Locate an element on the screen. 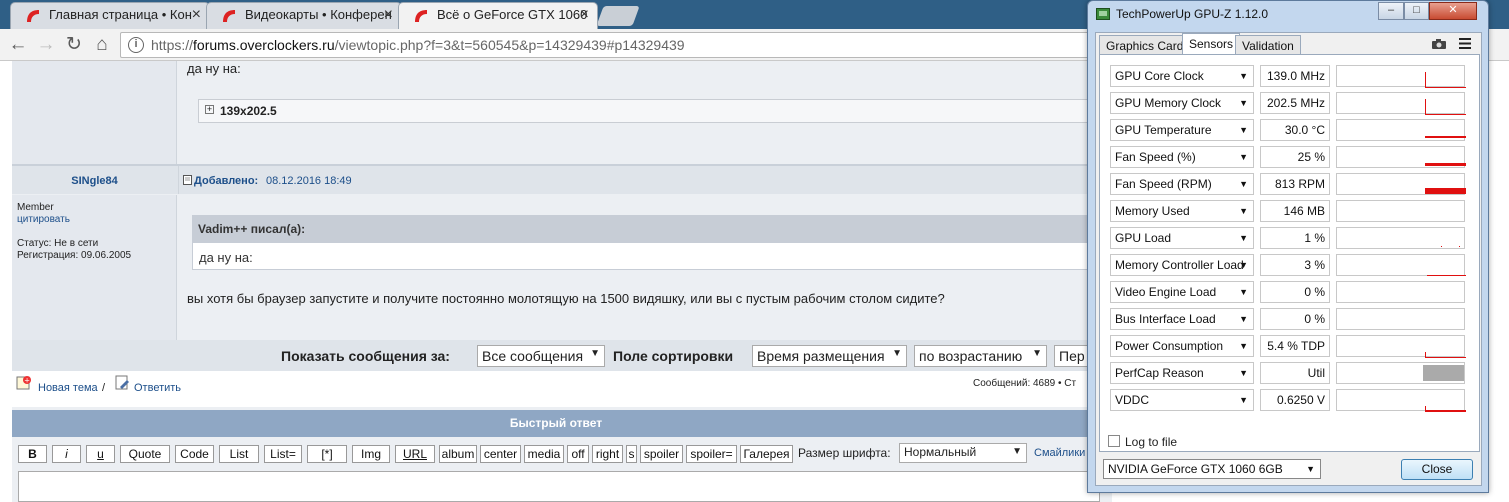 The width and height of the screenshot is (1509, 502). sensor-name: Memory Used is located at coordinates (1152, 211).